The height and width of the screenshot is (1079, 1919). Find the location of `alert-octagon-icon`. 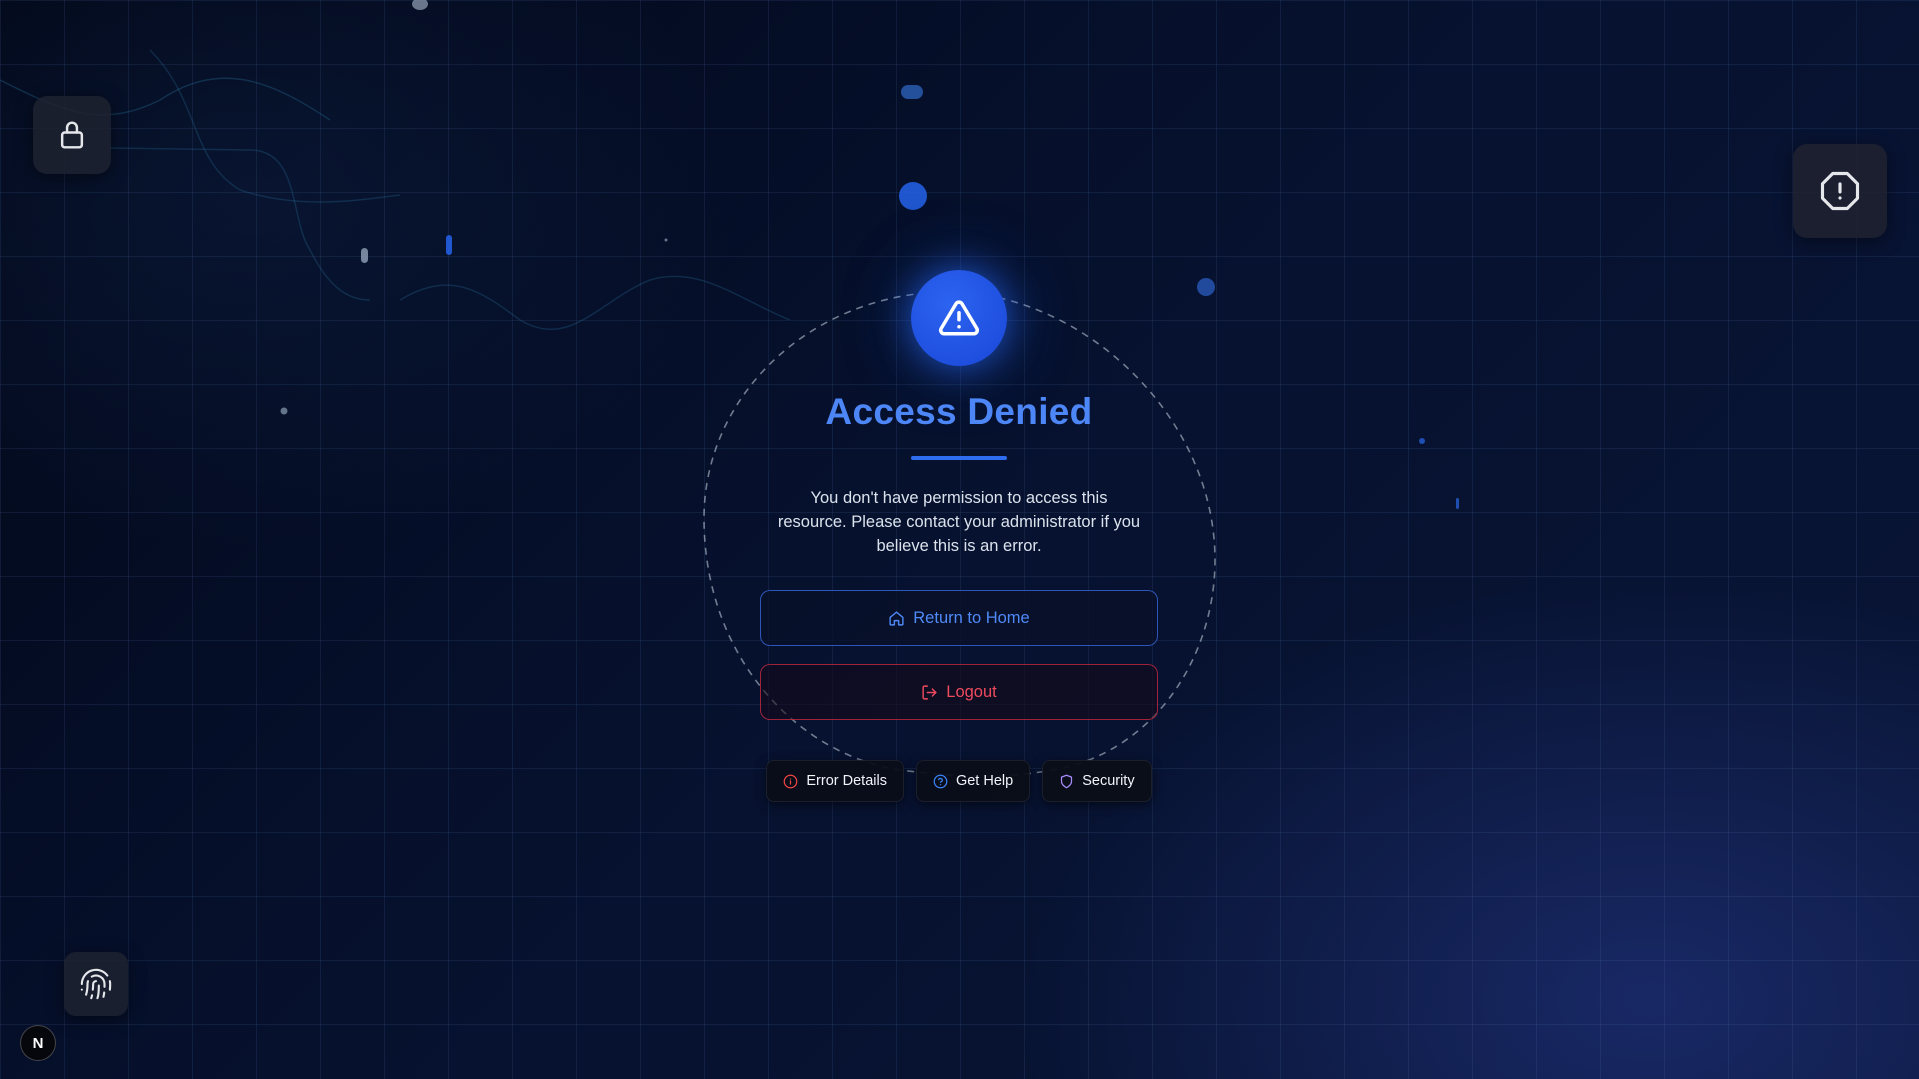

alert-octagon-icon is located at coordinates (1840, 191).